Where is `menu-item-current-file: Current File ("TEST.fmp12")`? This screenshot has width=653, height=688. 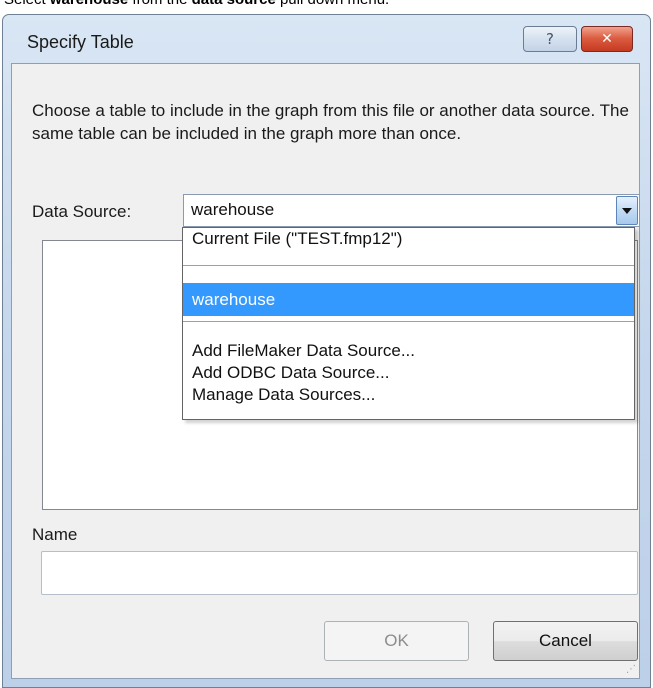 menu-item-current-file: Current File ("TEST.fmp12") is located at coordinates (408, 239).